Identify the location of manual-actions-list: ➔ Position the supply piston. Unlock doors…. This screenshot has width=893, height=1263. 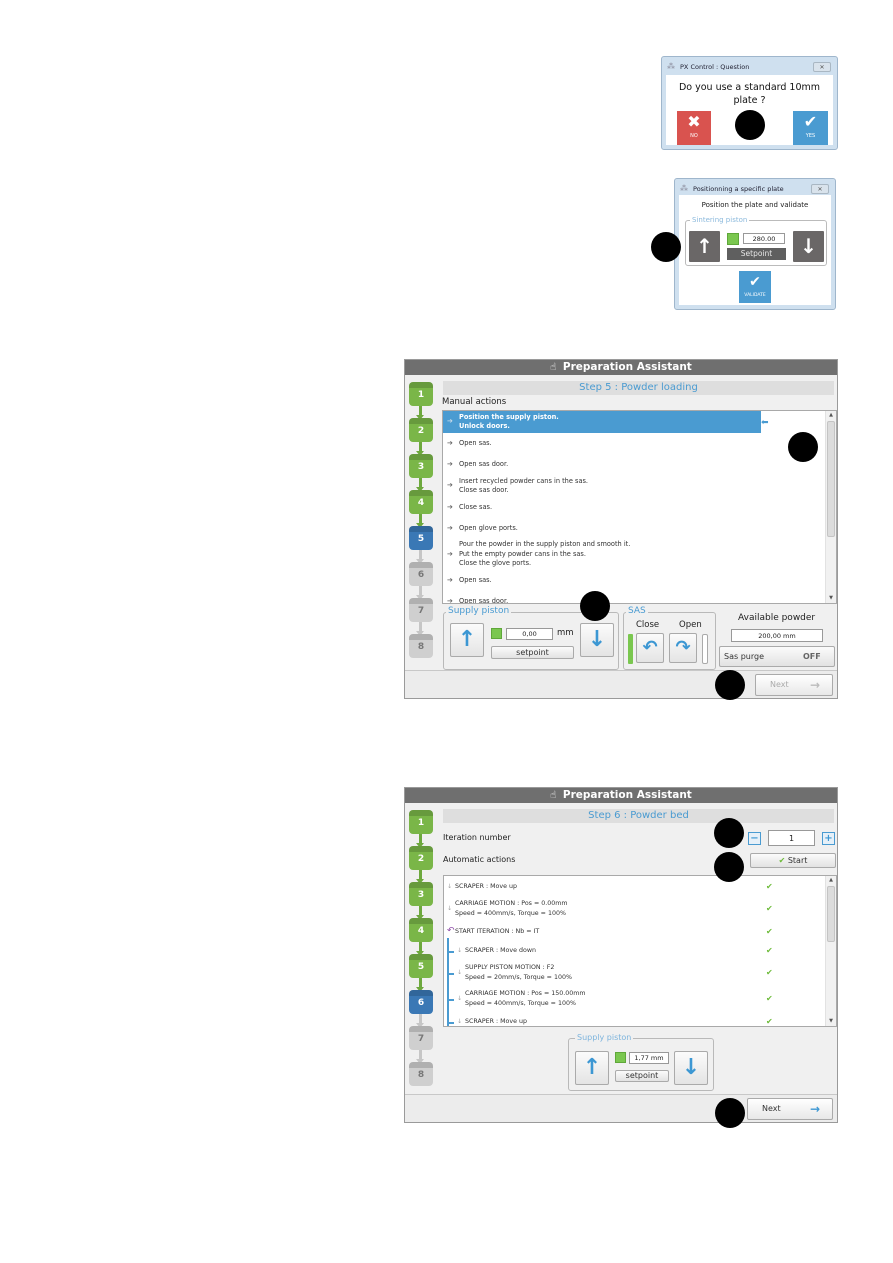
(639, 507).